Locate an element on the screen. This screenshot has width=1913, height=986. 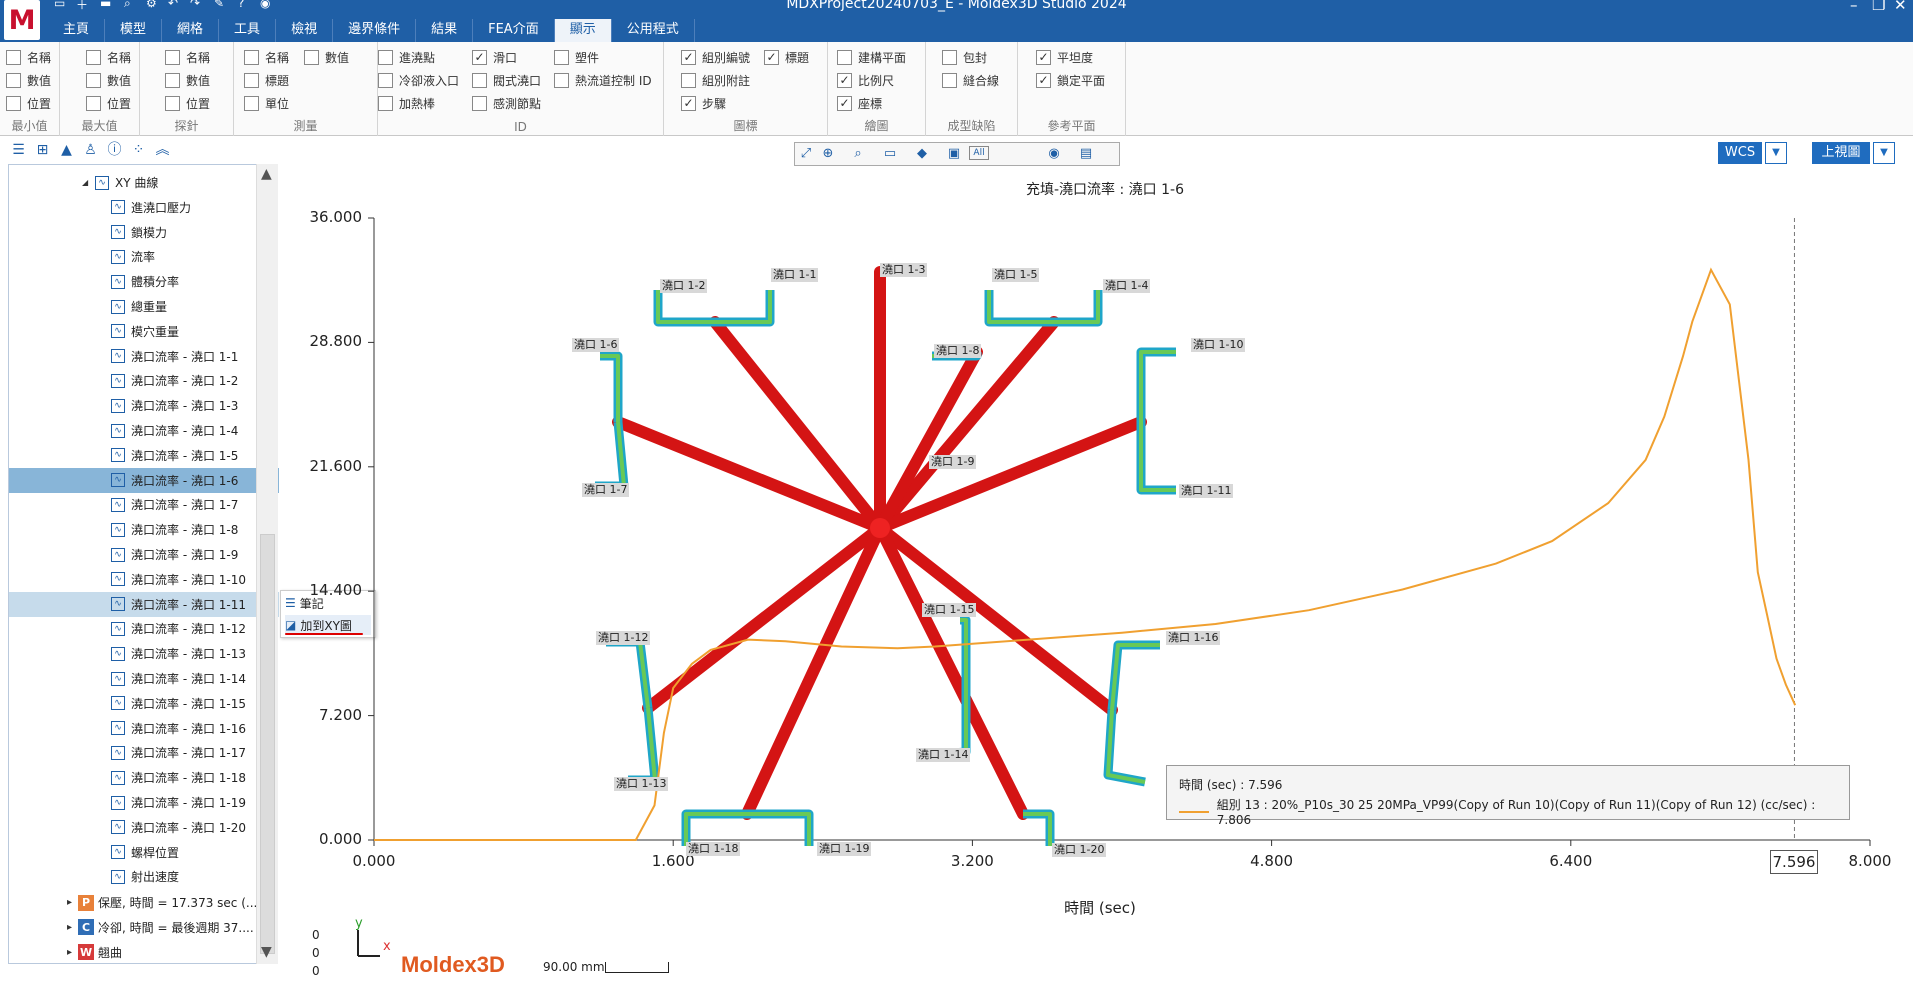
tree-item: ∿ 流率 is located at coordinates (144, 256).